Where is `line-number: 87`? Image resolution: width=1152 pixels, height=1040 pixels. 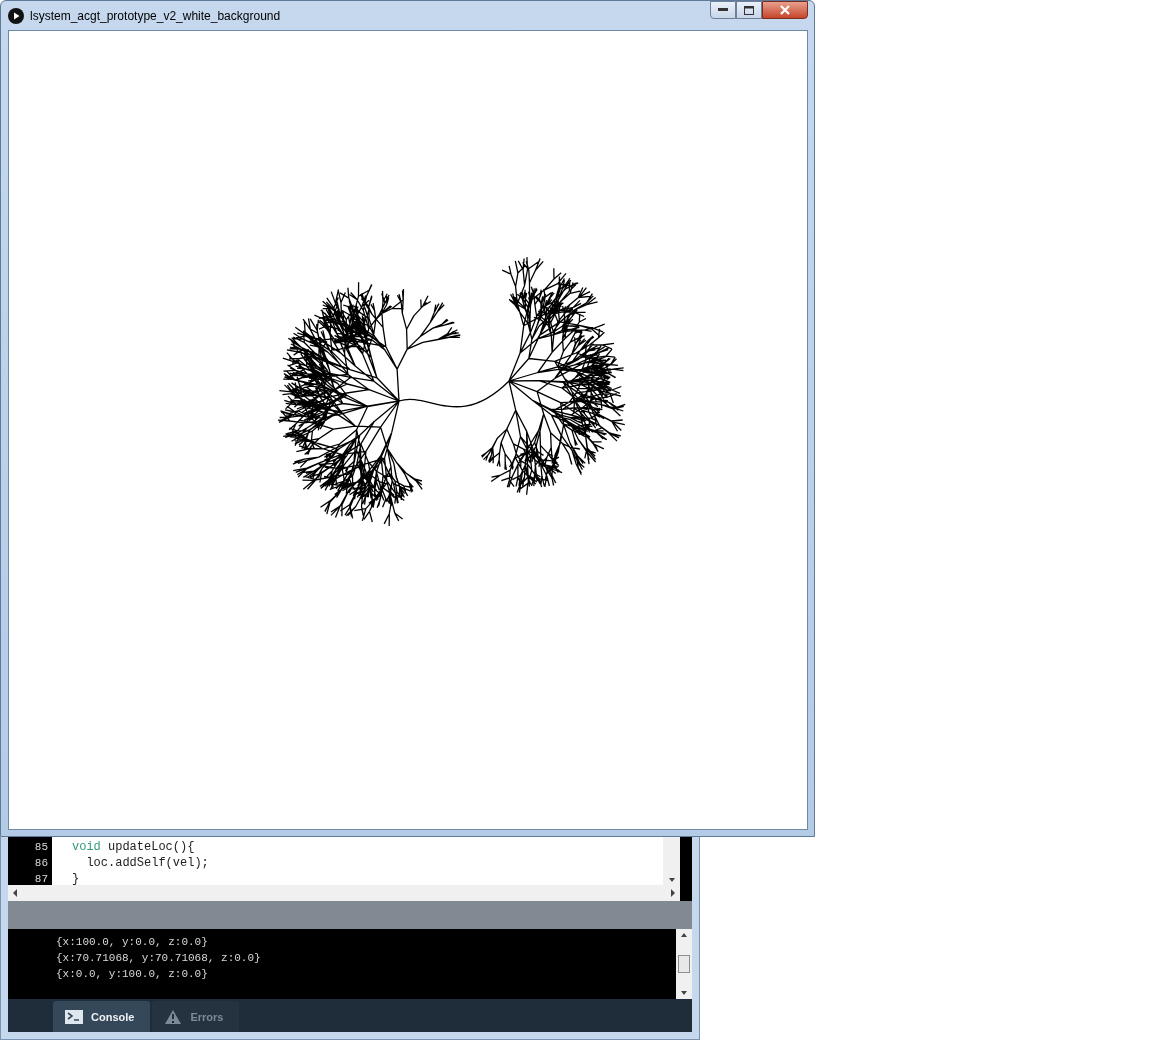
line-number: 87 is located at coordinates (41, 879).